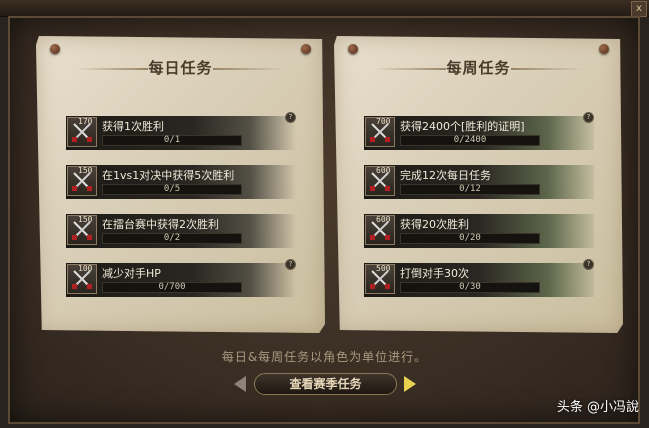 The image size is (649, 428). I want to click on task-name: 获得2400个[胜利的证明], so click(462, 126).